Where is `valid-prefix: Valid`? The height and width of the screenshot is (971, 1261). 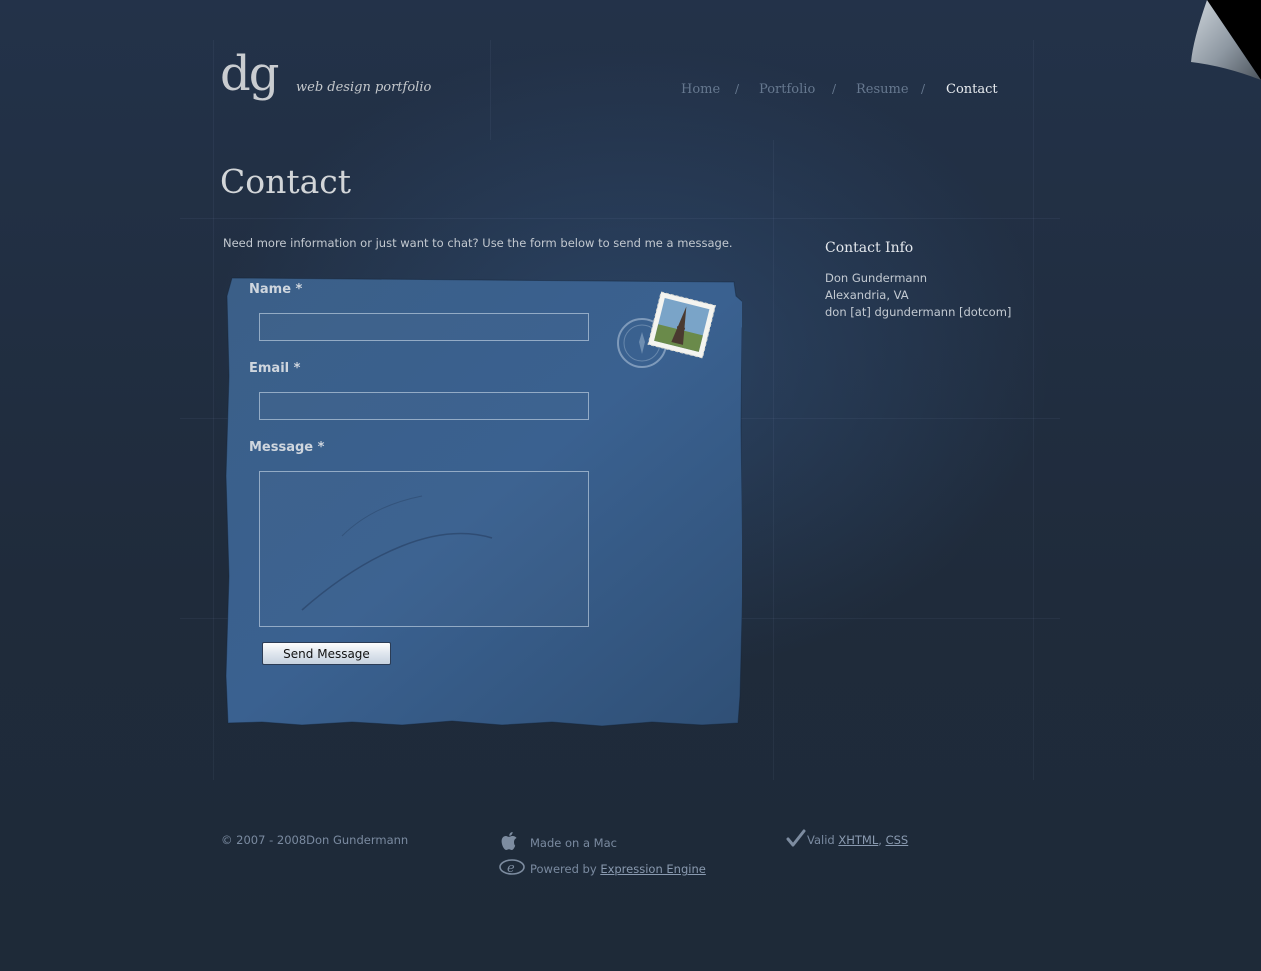
valid-prefix: Valid is located at coordinates (823, 840).